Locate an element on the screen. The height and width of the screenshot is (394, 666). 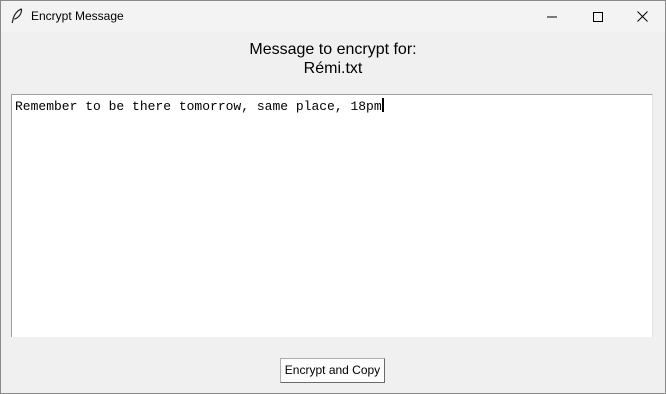
maximize-icon is located at coordinates (598, 16).